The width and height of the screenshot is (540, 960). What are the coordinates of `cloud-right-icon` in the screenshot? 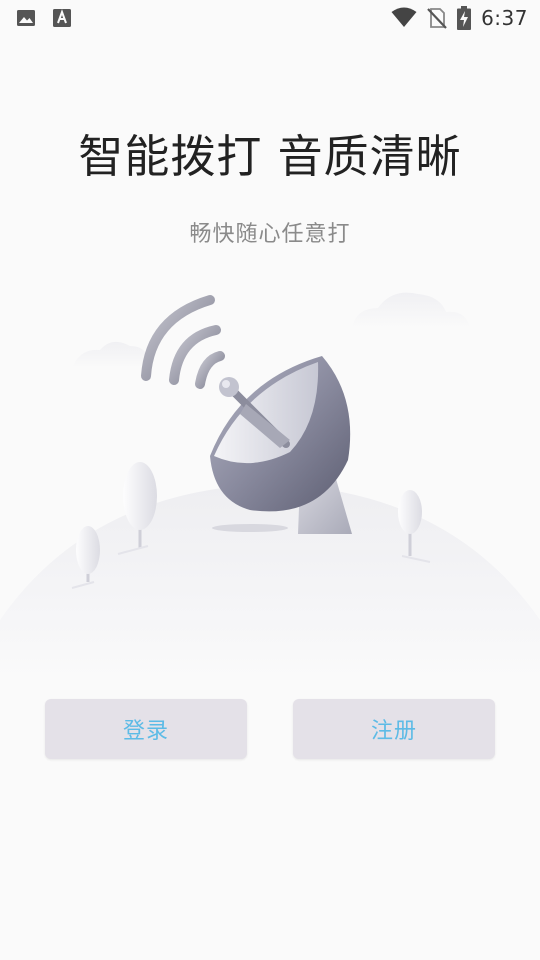 It's located at (411, 310).